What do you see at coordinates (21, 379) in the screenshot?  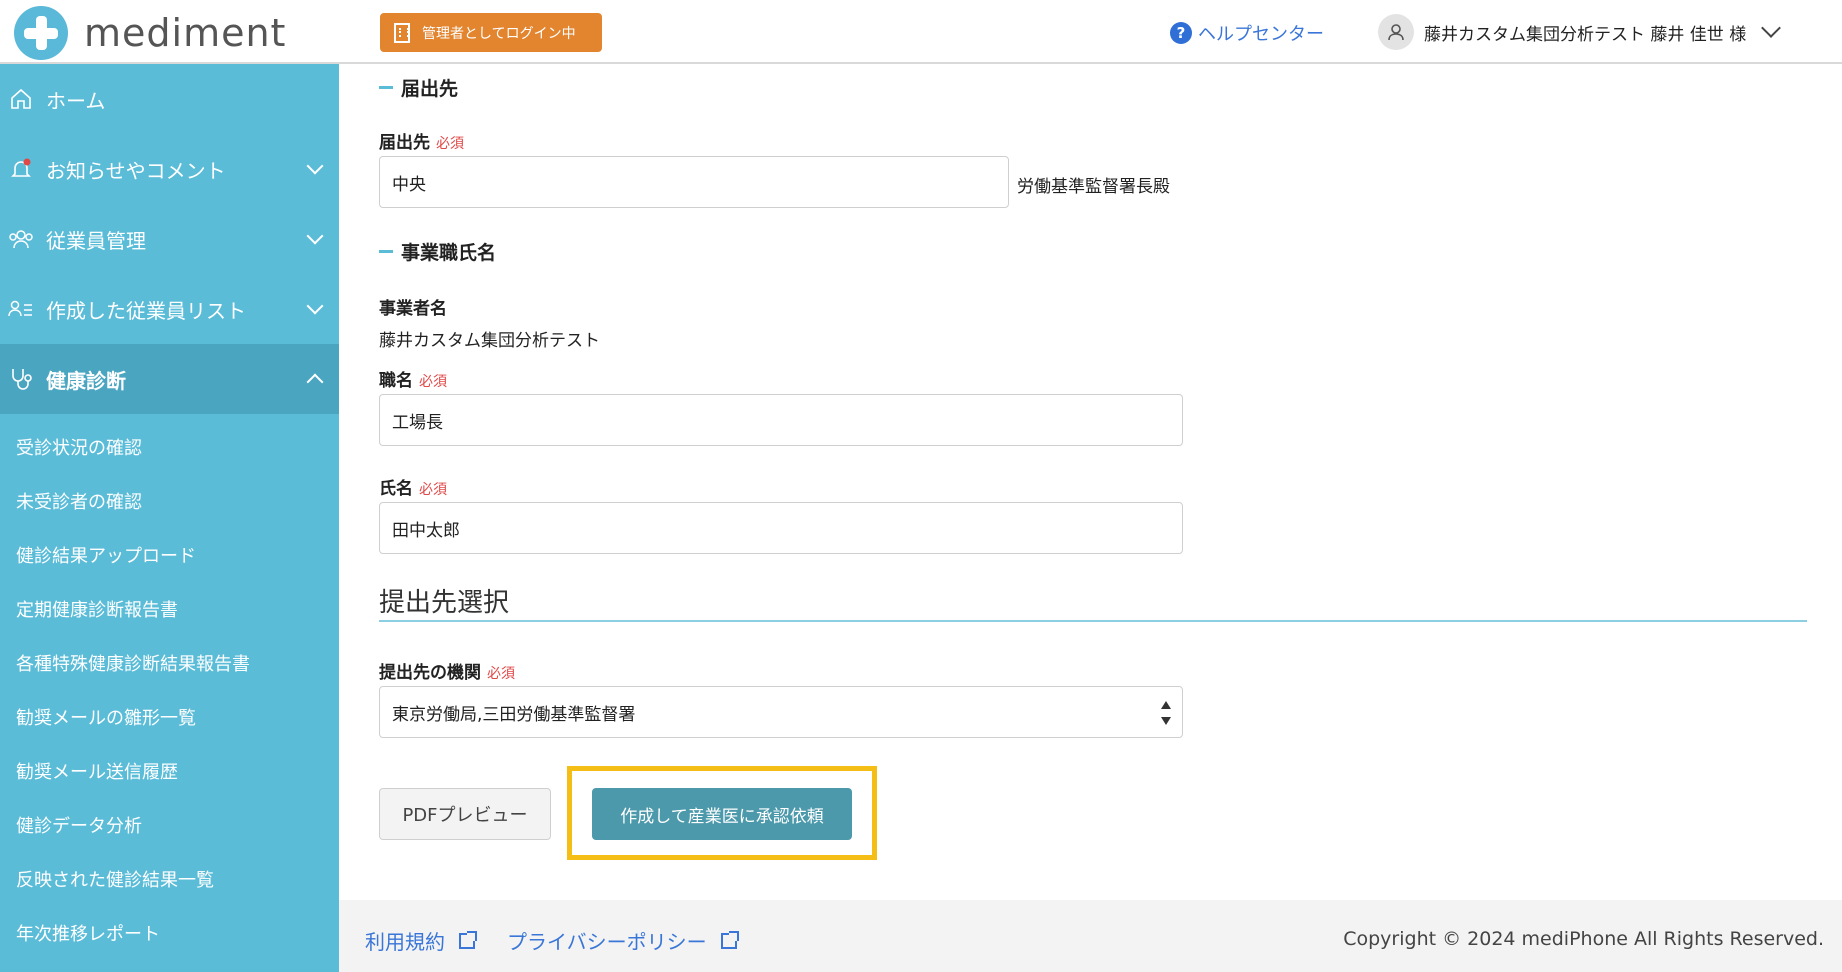 I see `stethoscope-icon` at bounding box center [21, 379].